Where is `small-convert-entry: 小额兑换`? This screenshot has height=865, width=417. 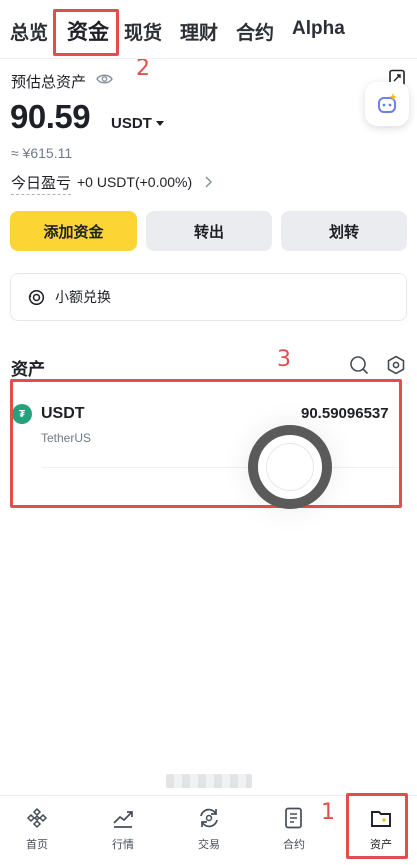 small-convert-entry: 小额兑换 is located at coordinates (208, 297).